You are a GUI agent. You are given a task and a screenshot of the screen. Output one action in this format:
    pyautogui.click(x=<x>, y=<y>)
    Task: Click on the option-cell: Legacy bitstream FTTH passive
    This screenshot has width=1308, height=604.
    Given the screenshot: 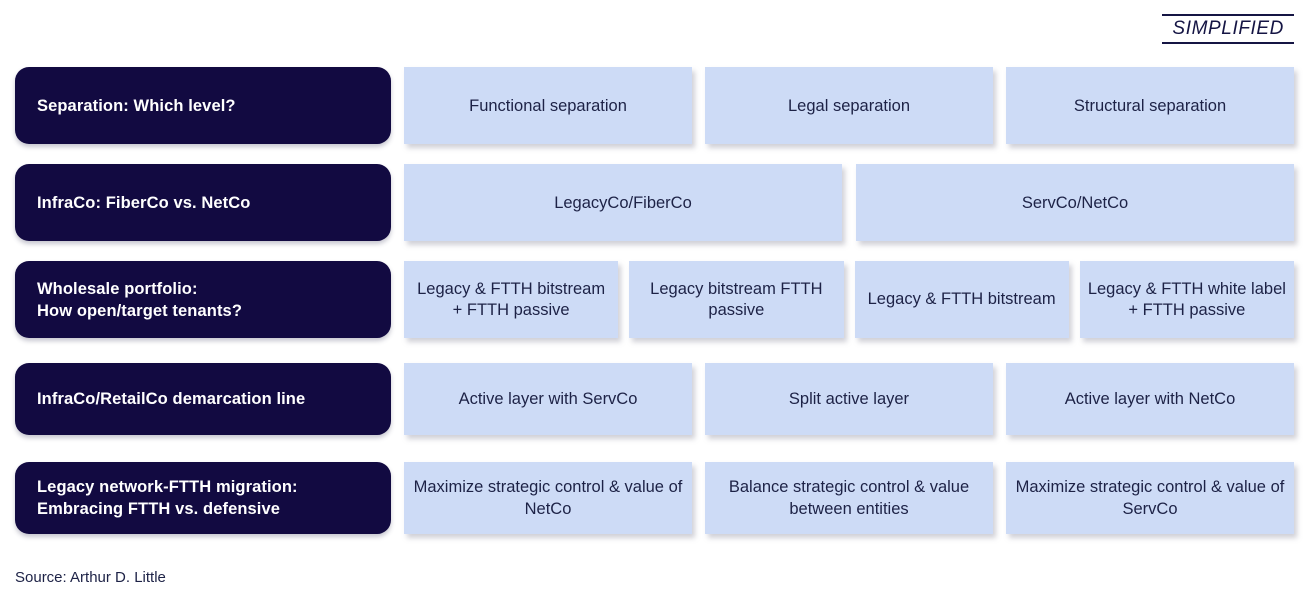 What is the action you would take?
    pyautogui.click(x=736, y=299)
    